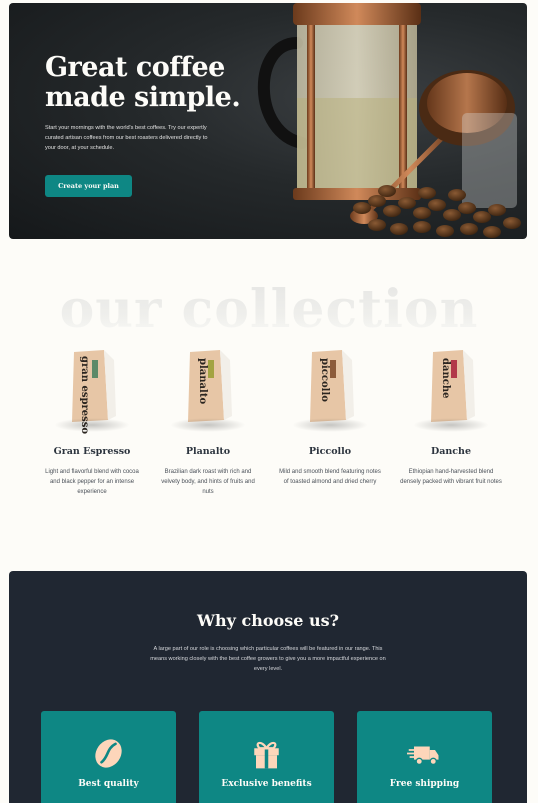 The height and width of the screenshot is (803, 538). I want to click on feature-label: Free shipping, so click(424, 784).